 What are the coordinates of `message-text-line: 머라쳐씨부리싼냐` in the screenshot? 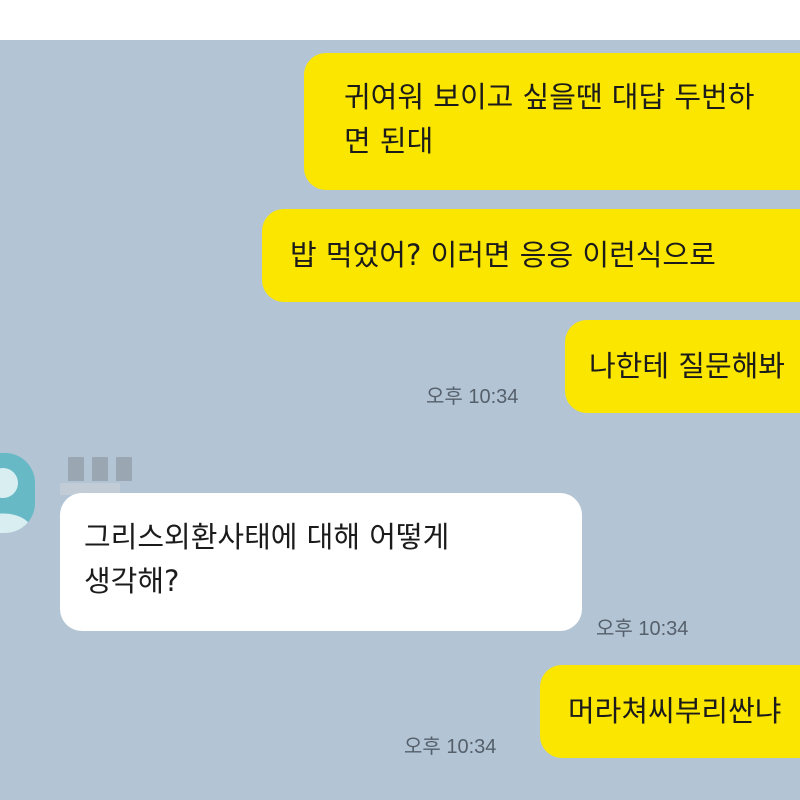 It's located at (675, 711).